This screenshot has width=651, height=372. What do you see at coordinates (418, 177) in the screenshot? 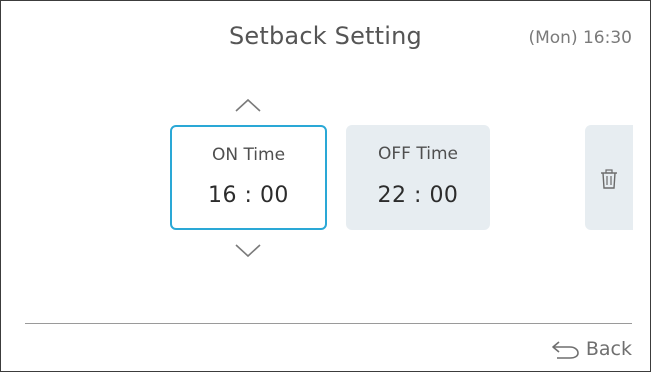
I see `off-time-card: OFF Time 22 : 00` at bounding box center [418, 177].